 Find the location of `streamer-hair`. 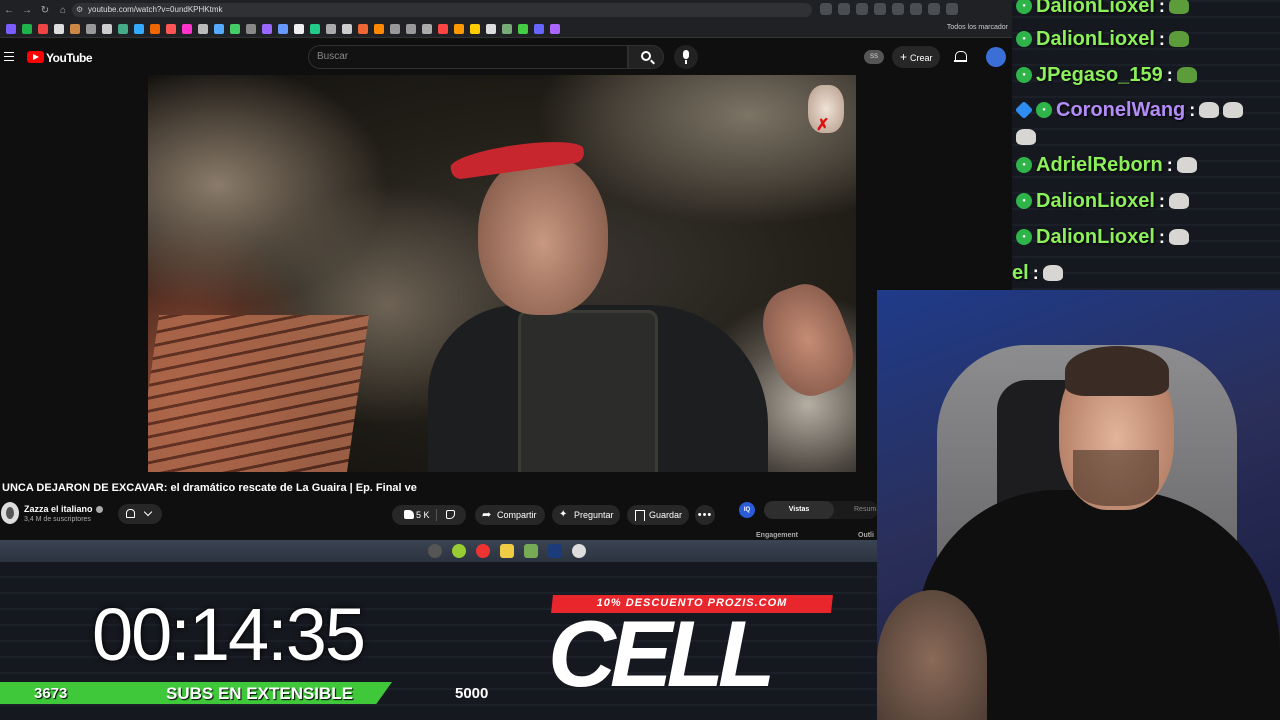

streamer-hair is located at coordinates (1117, 371).